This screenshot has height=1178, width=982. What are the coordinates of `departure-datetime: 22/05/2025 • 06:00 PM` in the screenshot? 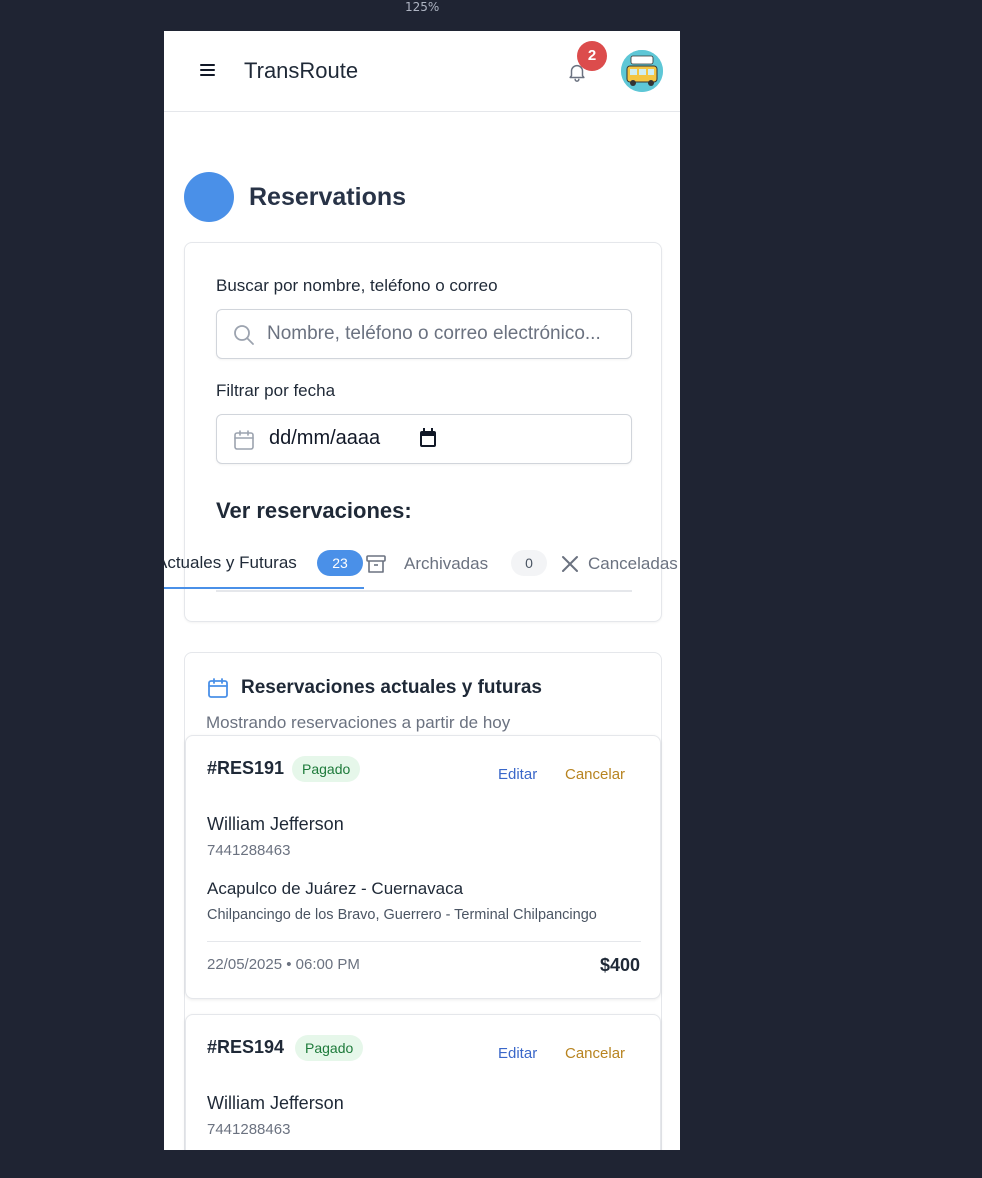 It's located at (283, 964).